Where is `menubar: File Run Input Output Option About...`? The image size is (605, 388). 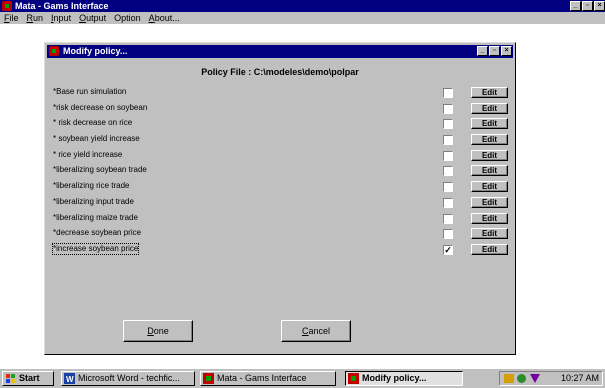 menubar: File Run Input Output Option About... is located at coordinates (302, 18).